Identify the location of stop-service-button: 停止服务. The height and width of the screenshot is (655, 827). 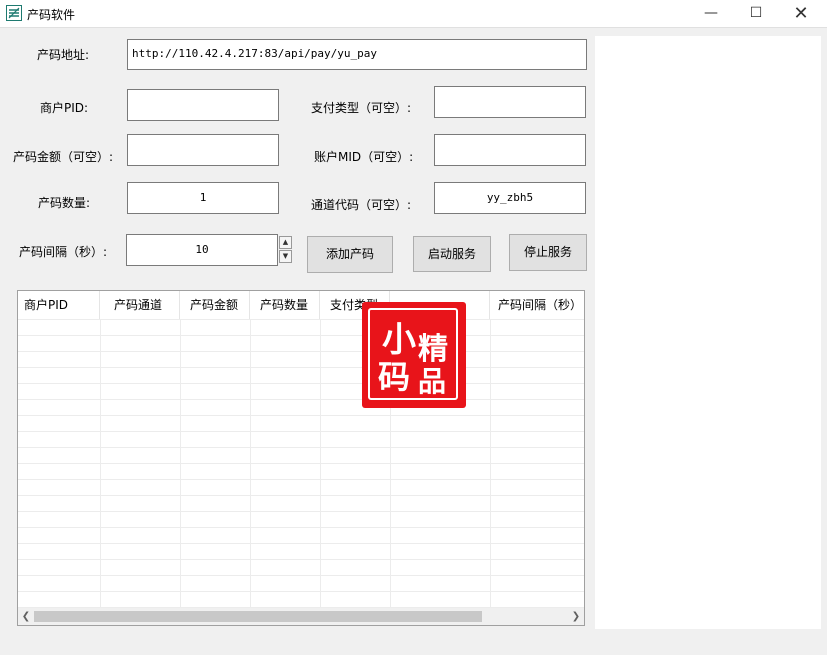
(548, 252).